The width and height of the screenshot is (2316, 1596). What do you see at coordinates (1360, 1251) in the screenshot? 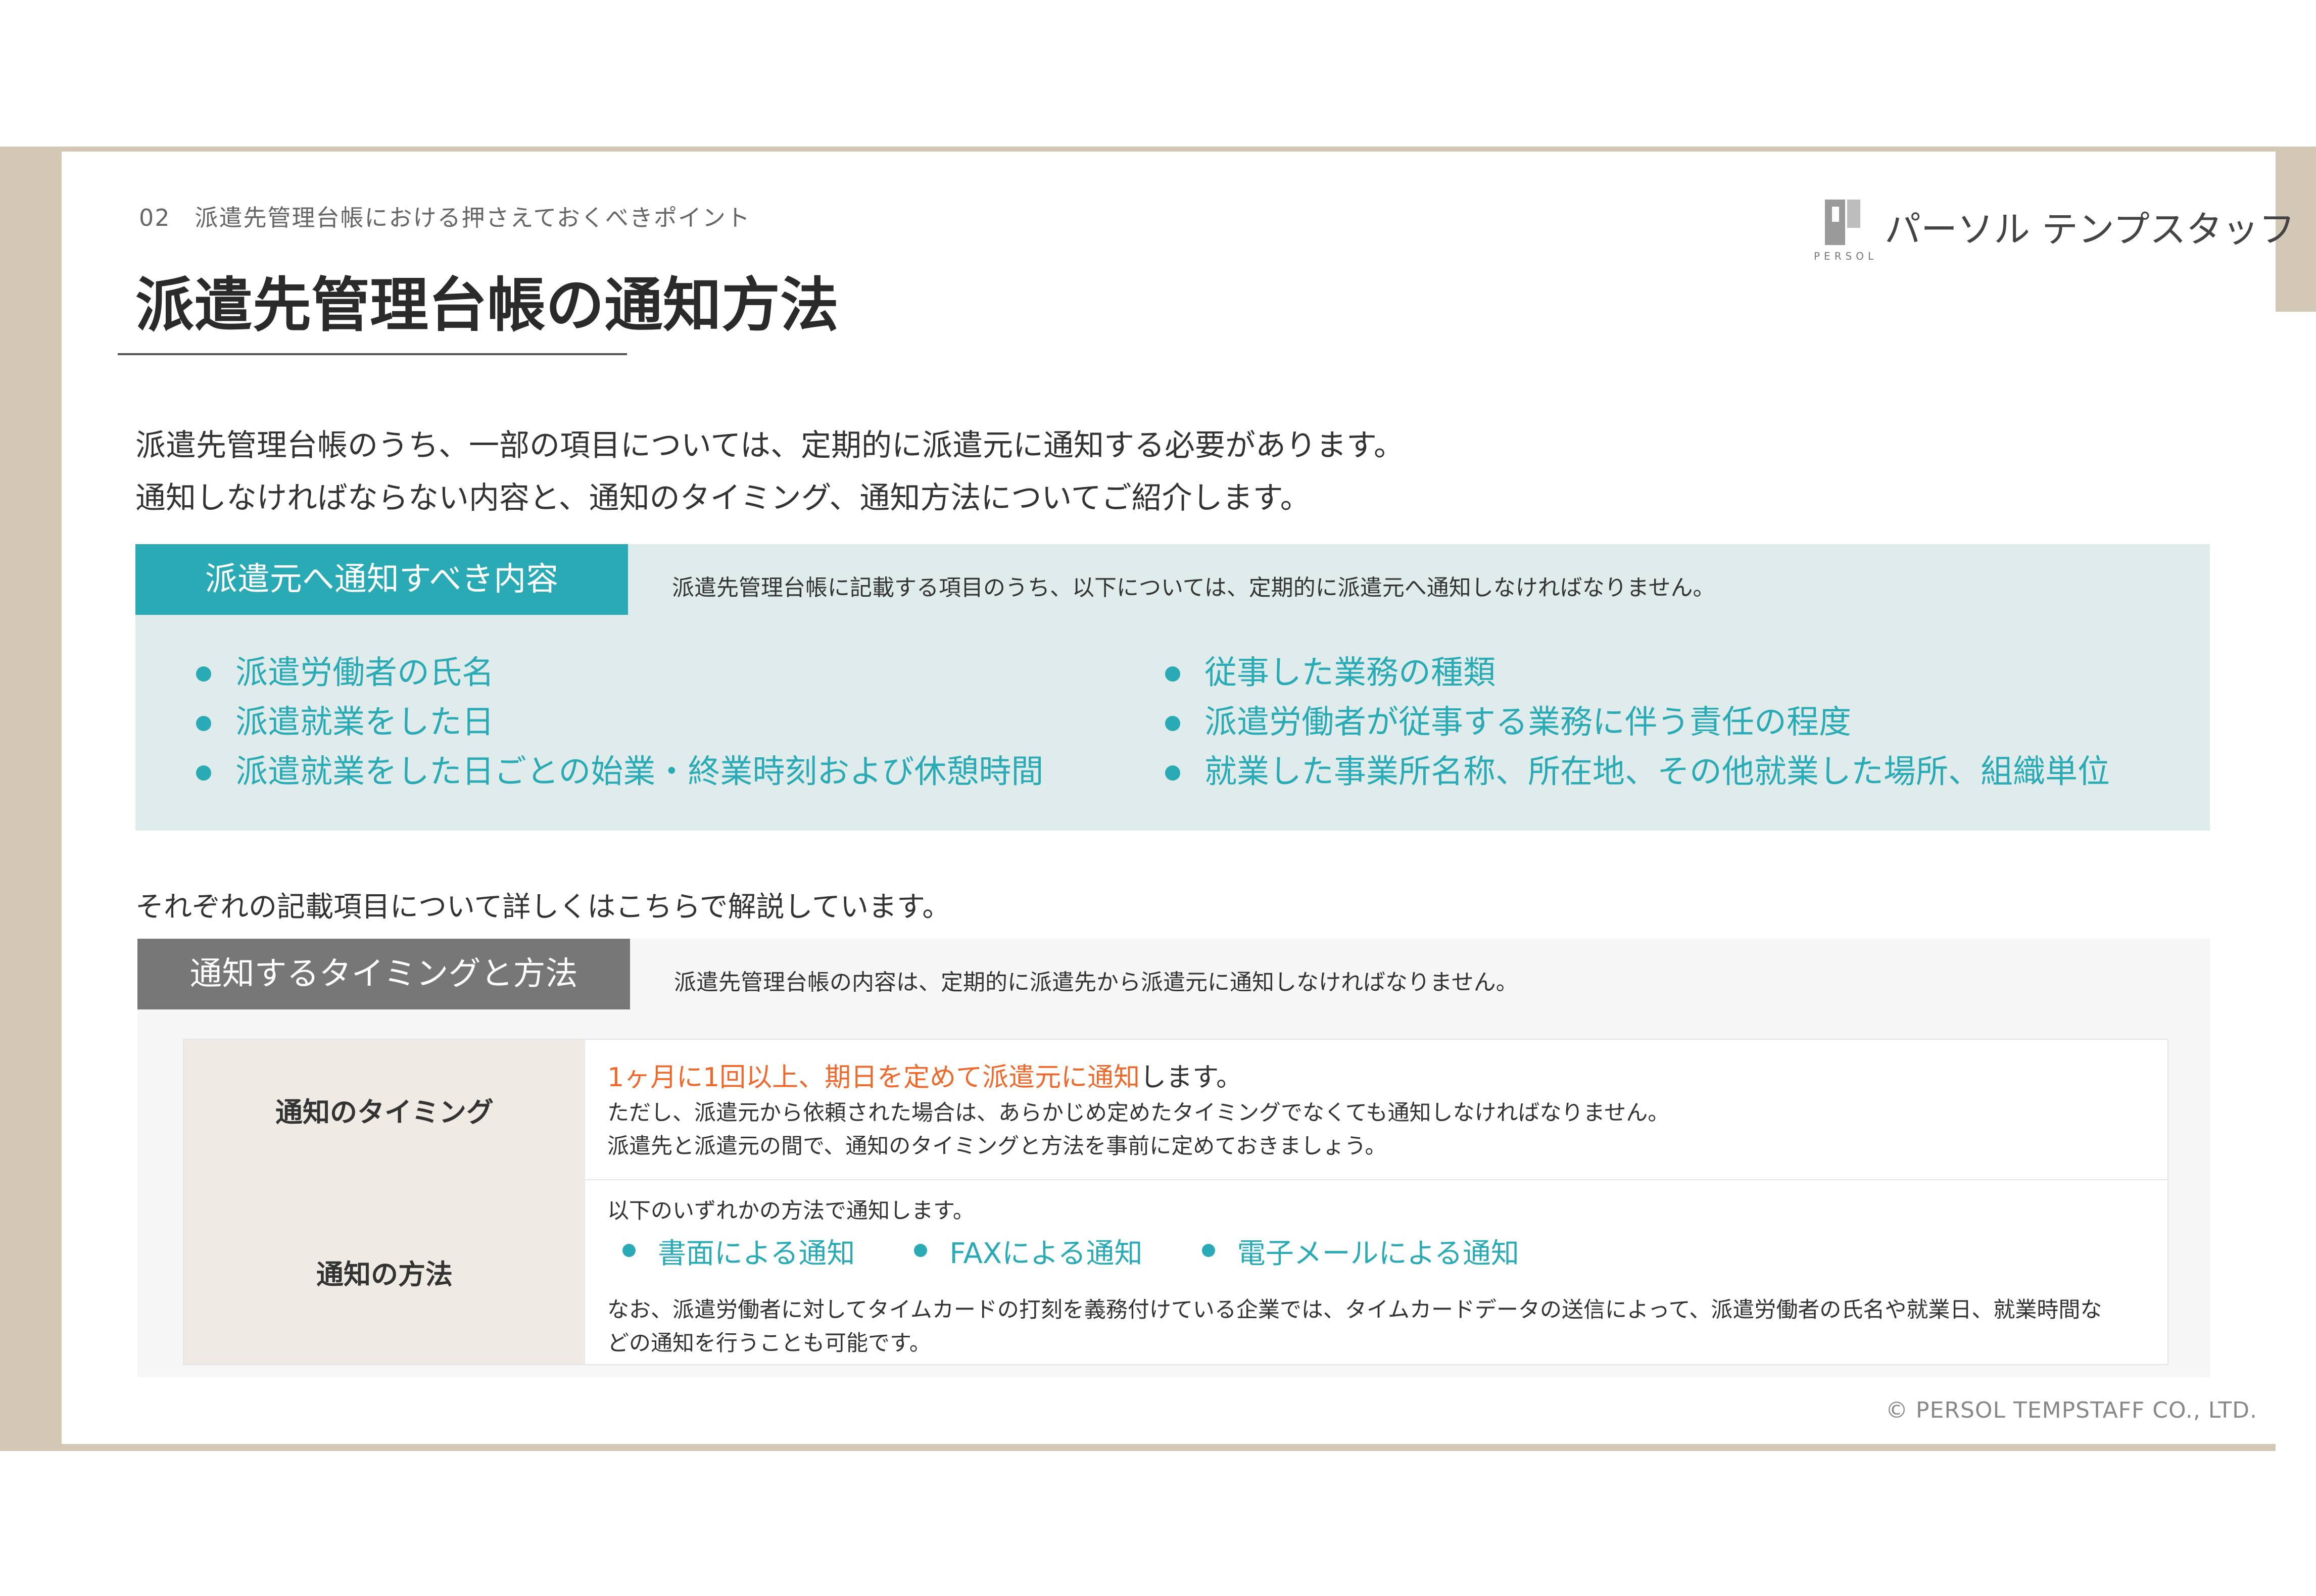
I see `method-option: 電子メールによる通知` at bounding box center [1360, 1251].